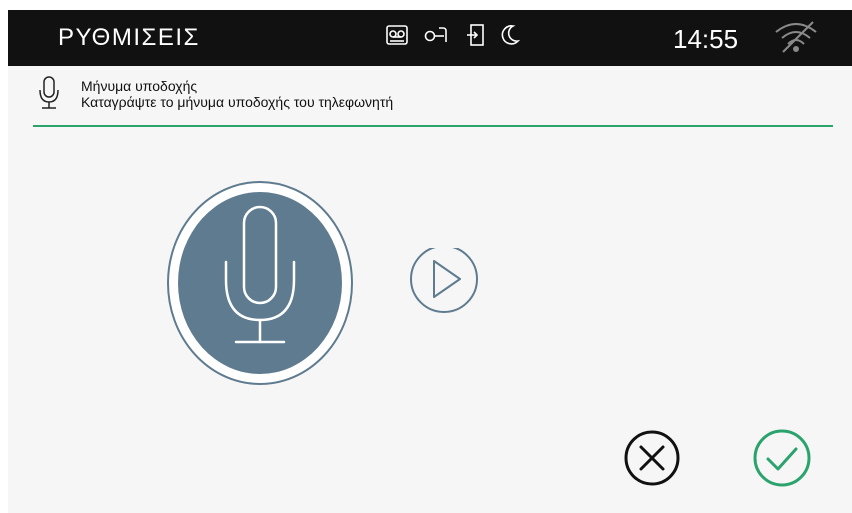  I want to click on section-title: Μήνυμα υποδοχής, so click(139, 86).